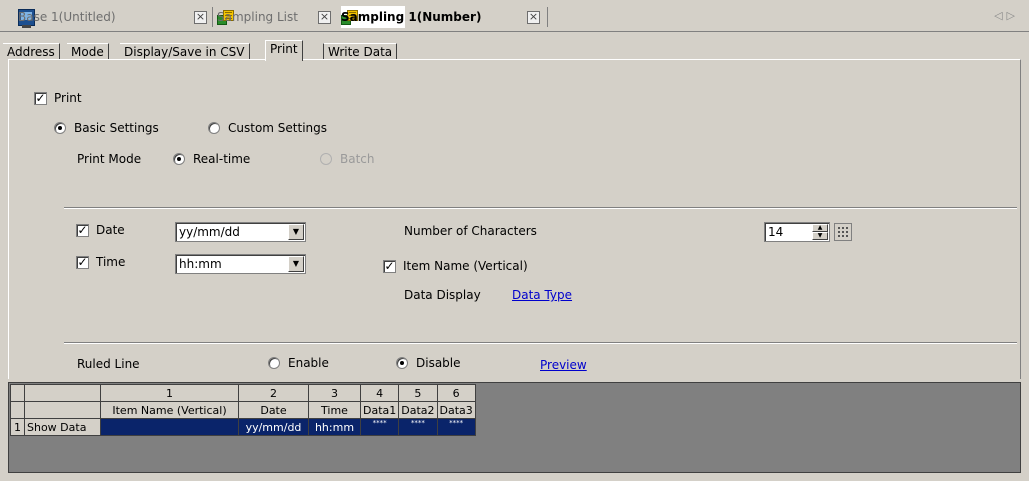  Describe the element at coordinates (776, 232) in the screenshot. I see `num-chars-value: 14` at that location.